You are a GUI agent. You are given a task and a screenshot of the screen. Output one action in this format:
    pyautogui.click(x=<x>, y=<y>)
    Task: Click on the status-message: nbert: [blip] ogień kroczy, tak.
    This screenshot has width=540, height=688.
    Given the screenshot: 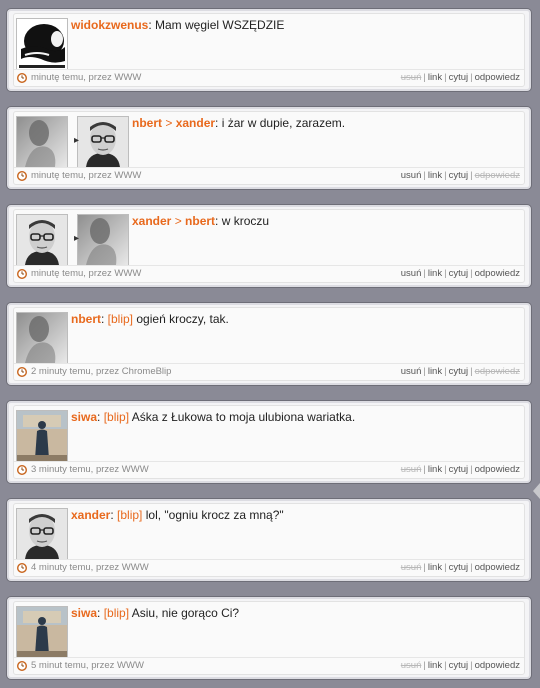 What is the action you would take?
    pyautogui.click(x=150, y=319)
    